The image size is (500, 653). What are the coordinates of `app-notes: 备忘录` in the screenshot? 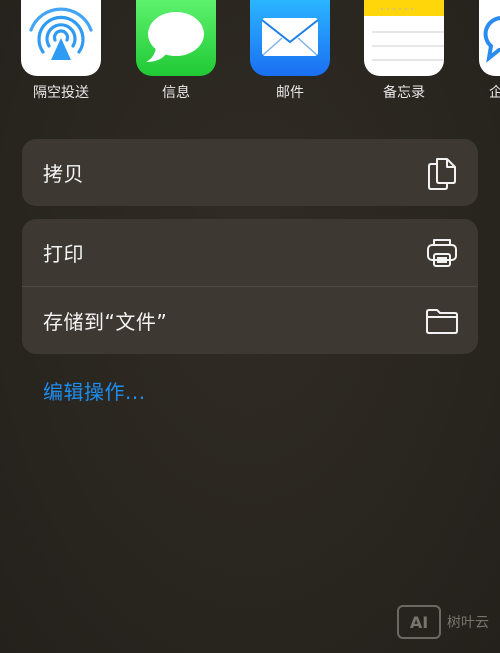 It's located at (404, 51).